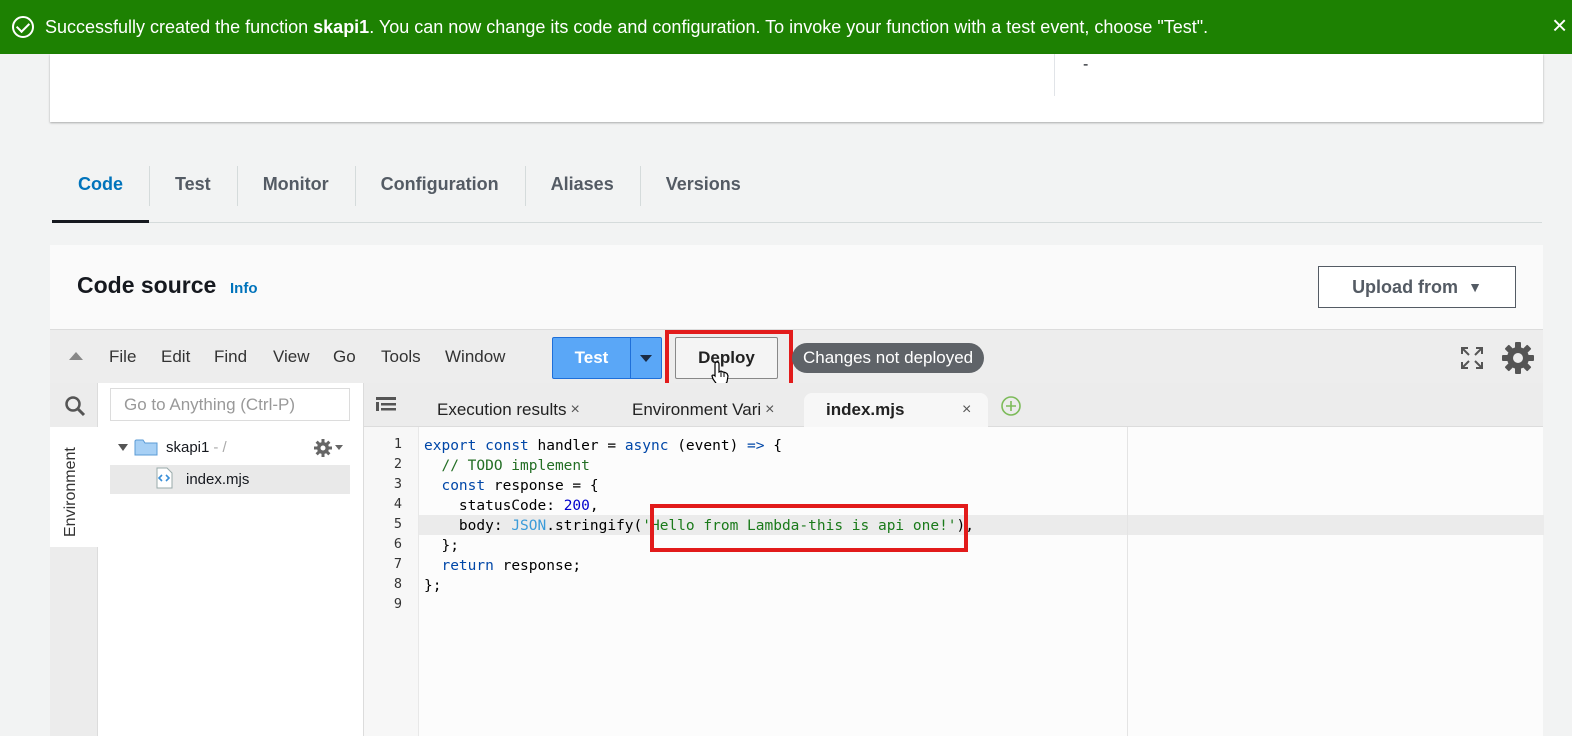 The height and width of the screenshot is (736, 1572). Describe the element at coordinates (75, 406) in the screenshot. I see `search-icon` at that location.